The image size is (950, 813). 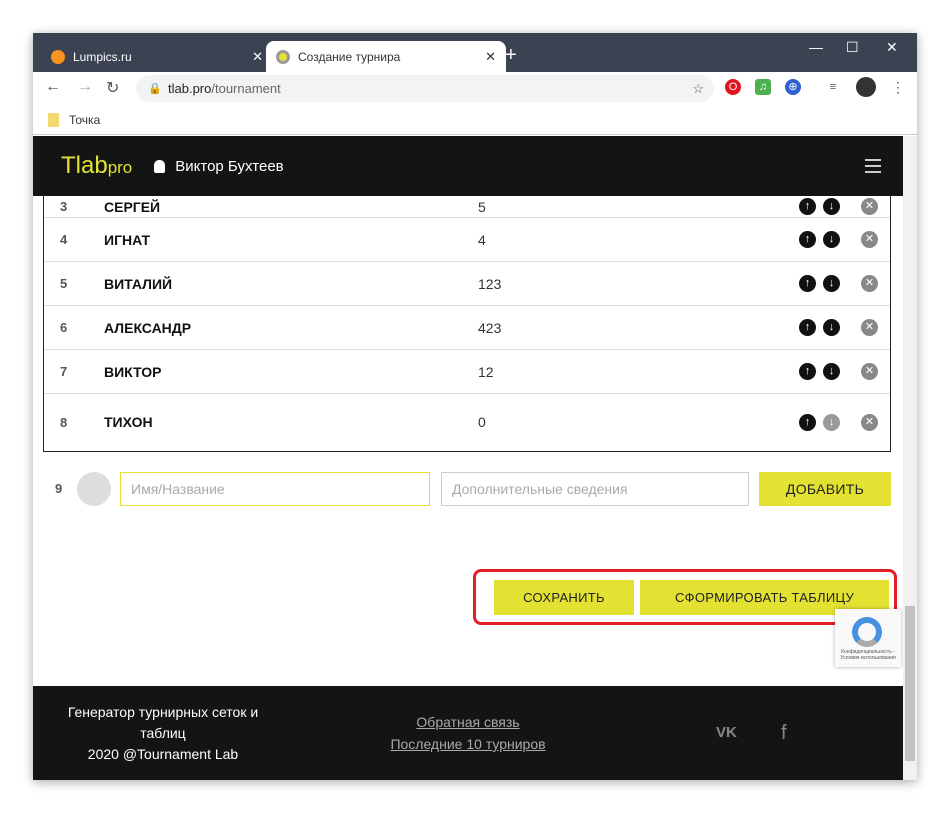 What do you see at coordinates (127, 240) in the screenshot?
I see `row-name: ИГНАТ` at bounding box center [127, 240].